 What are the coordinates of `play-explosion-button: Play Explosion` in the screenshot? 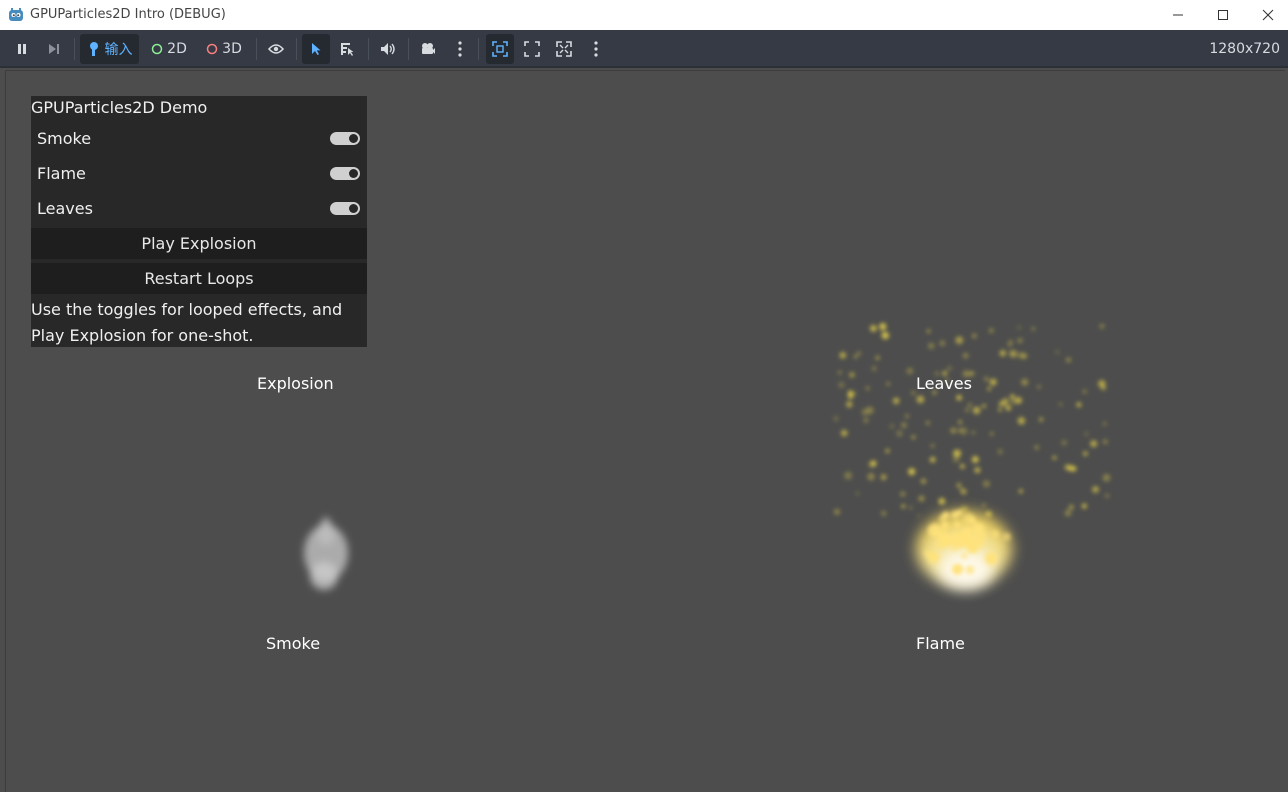 It's located at (199, 243).